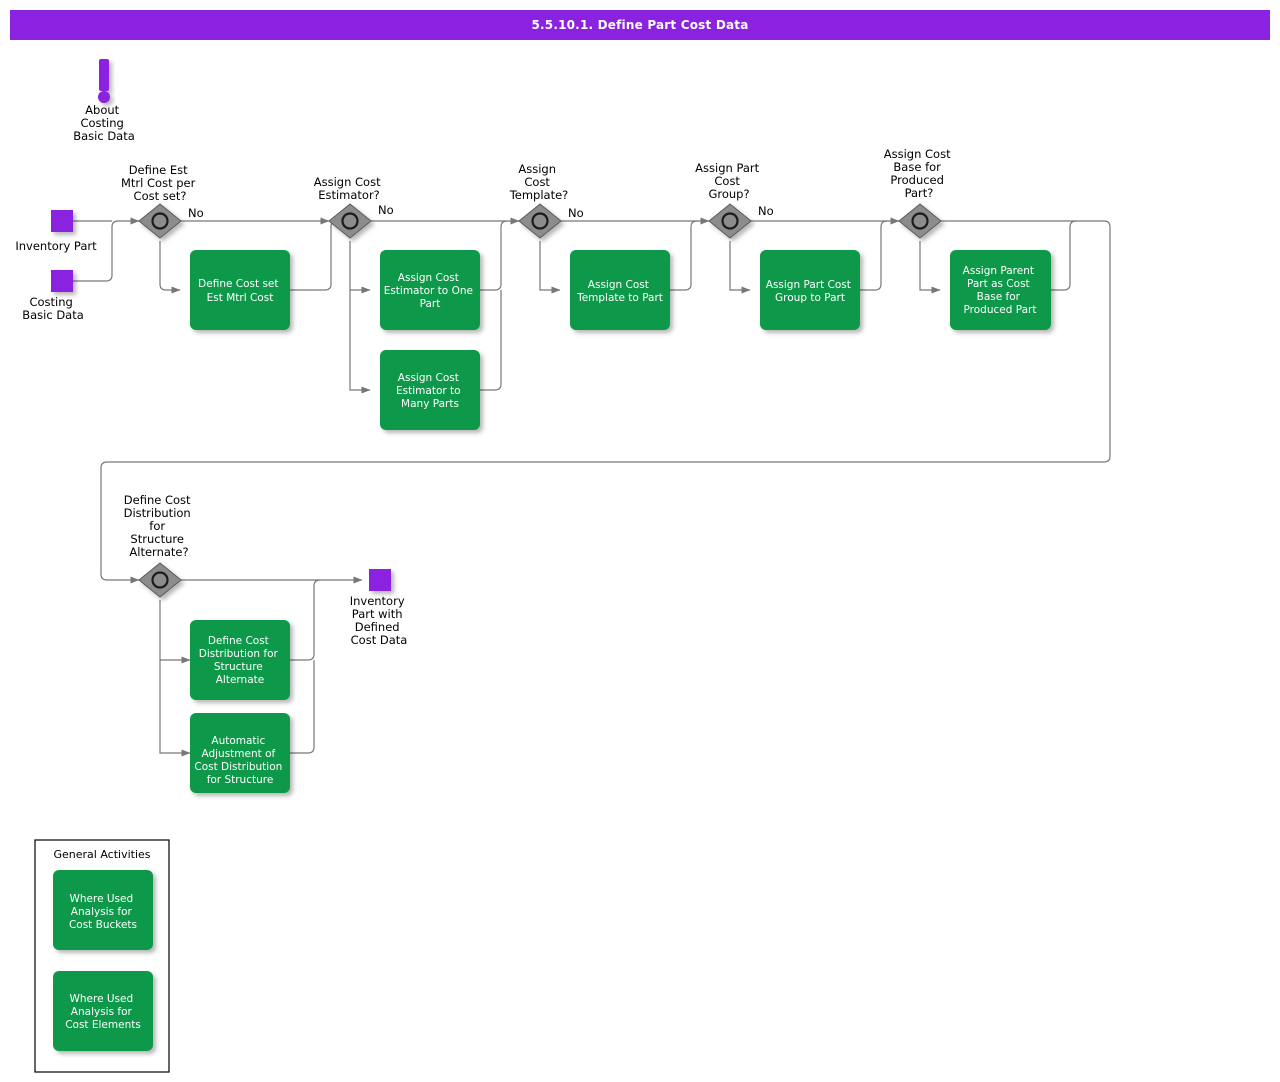 The width and height of the screenshot is (1280, 1082). I want to click on task-line: Est Mtrl Cost, so click(240, 298).